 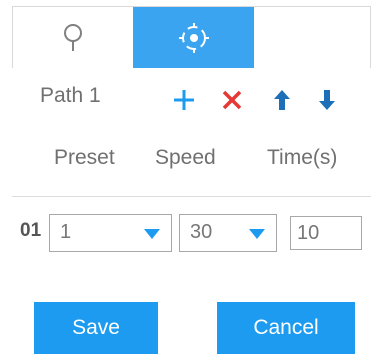 I want to click on move-up-icon, so click(x=282, y=100).